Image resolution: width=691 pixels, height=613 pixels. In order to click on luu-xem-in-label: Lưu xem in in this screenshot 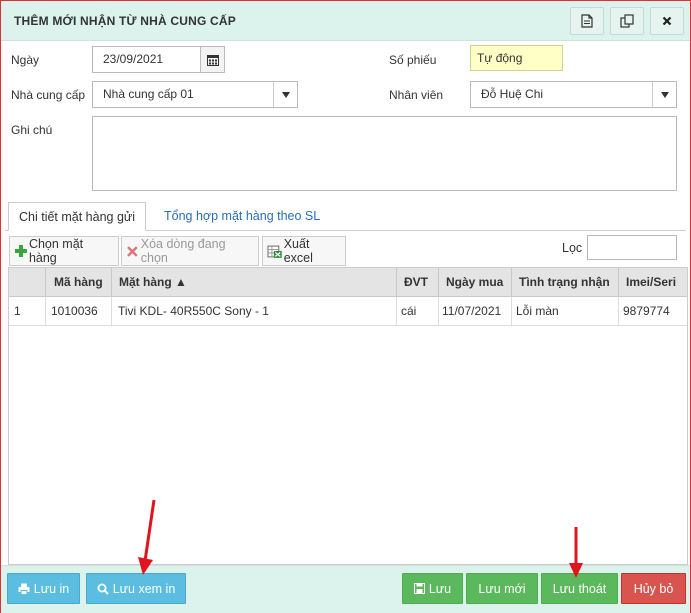, I will do `click(144, 588)`.